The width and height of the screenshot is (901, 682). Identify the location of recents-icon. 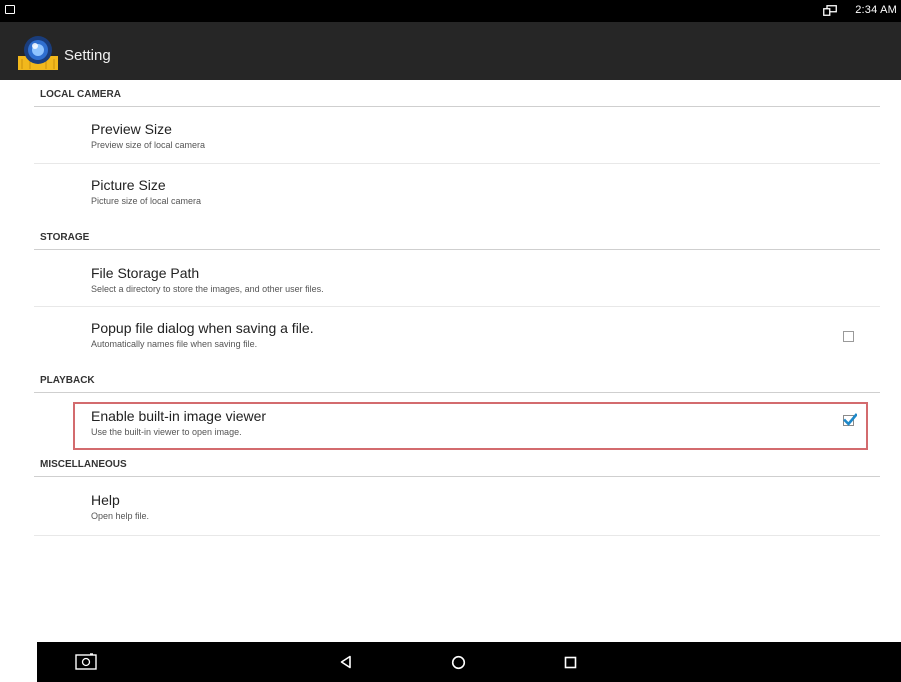
(570, 662).